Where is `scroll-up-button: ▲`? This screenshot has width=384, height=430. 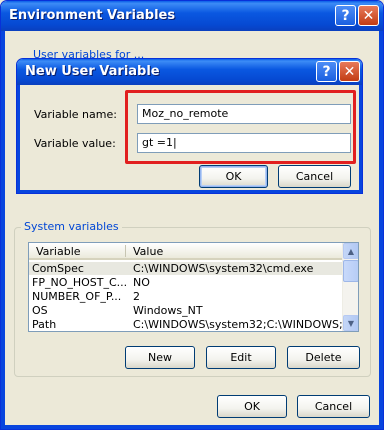 scroll-up-button: ▲ is located at coordinates (350, 251).